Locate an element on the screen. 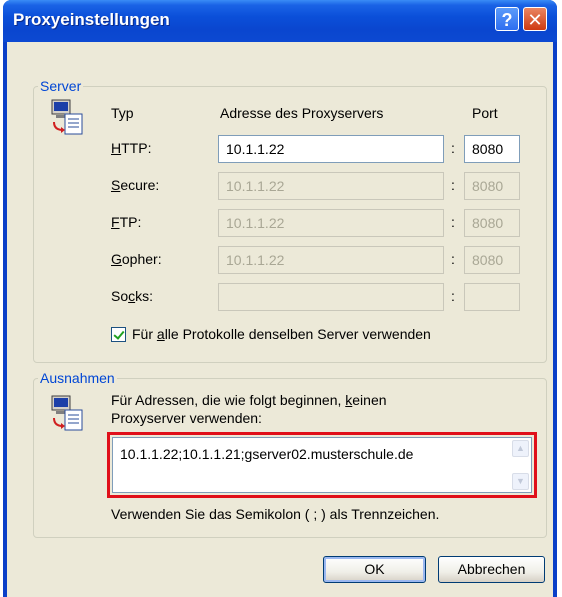 The width and height of the screenshot is (562, 597). ok-button: OK is located at coordinates (374, 569).